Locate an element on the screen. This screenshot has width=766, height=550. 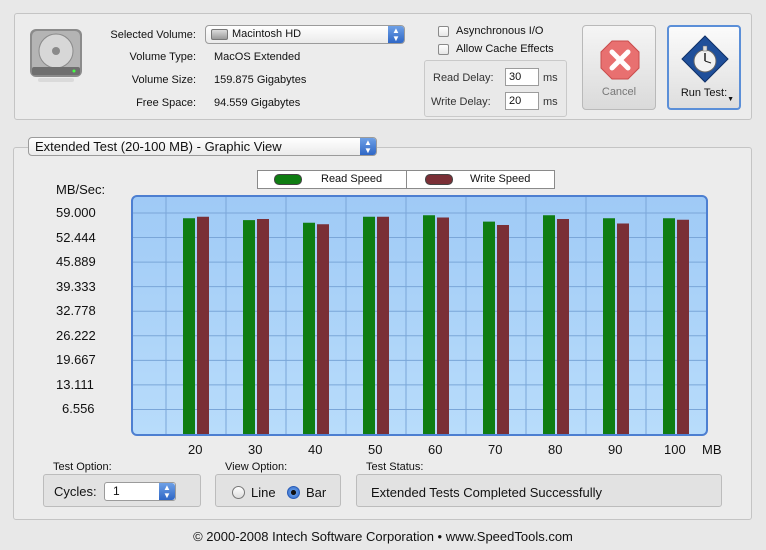
stop-x-icon is located at coordinates (620, 60).